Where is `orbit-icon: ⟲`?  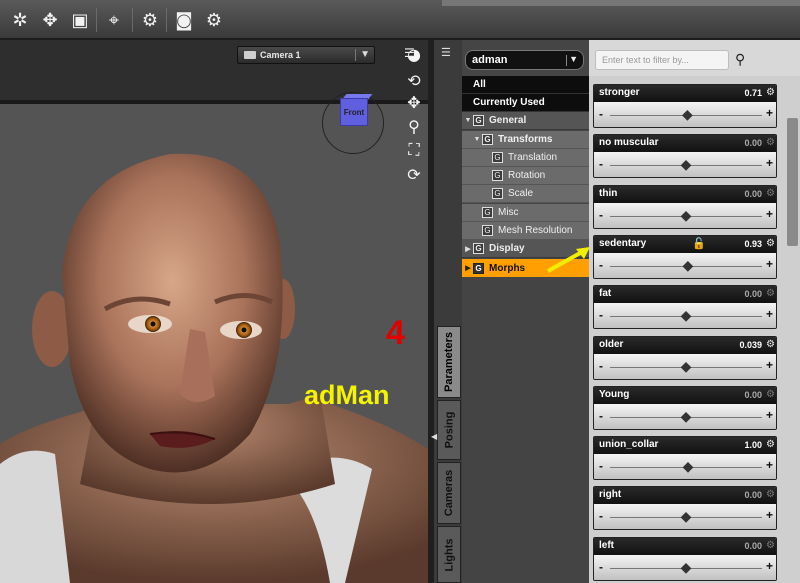 orbit-icon: ⟲ is located at coordinates (414, 80).